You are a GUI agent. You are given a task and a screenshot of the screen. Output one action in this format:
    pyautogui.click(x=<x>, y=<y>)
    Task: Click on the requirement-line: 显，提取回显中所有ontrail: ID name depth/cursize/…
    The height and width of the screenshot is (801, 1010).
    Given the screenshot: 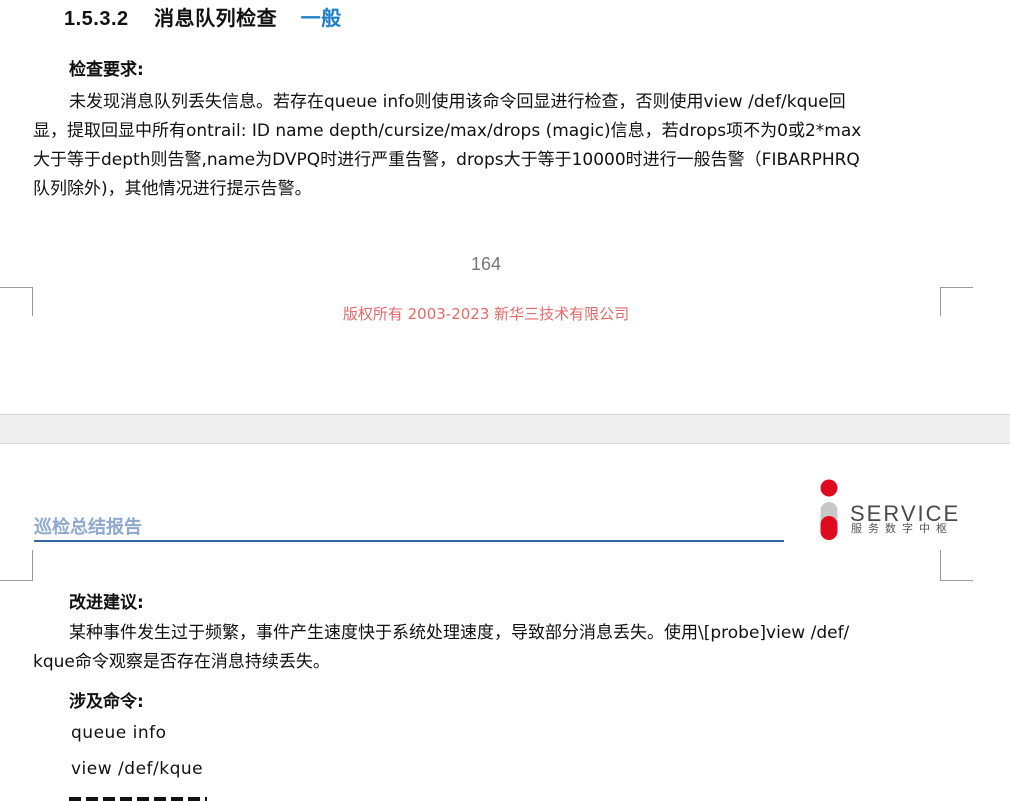 What is the action you would take?
    pyautogui.click(x=447, y=131)
    